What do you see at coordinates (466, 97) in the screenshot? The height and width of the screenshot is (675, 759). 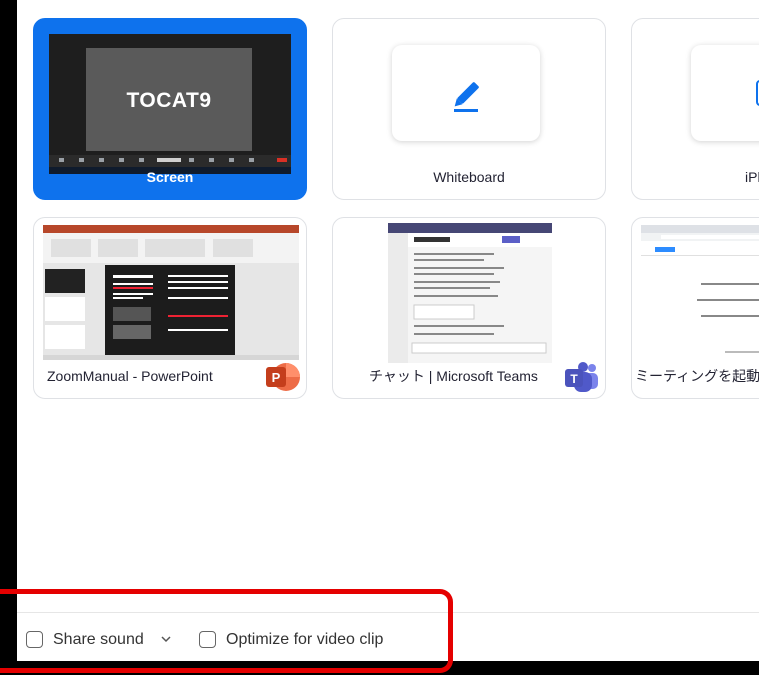 I see `pen-icon` at bounding box center [466, 97].